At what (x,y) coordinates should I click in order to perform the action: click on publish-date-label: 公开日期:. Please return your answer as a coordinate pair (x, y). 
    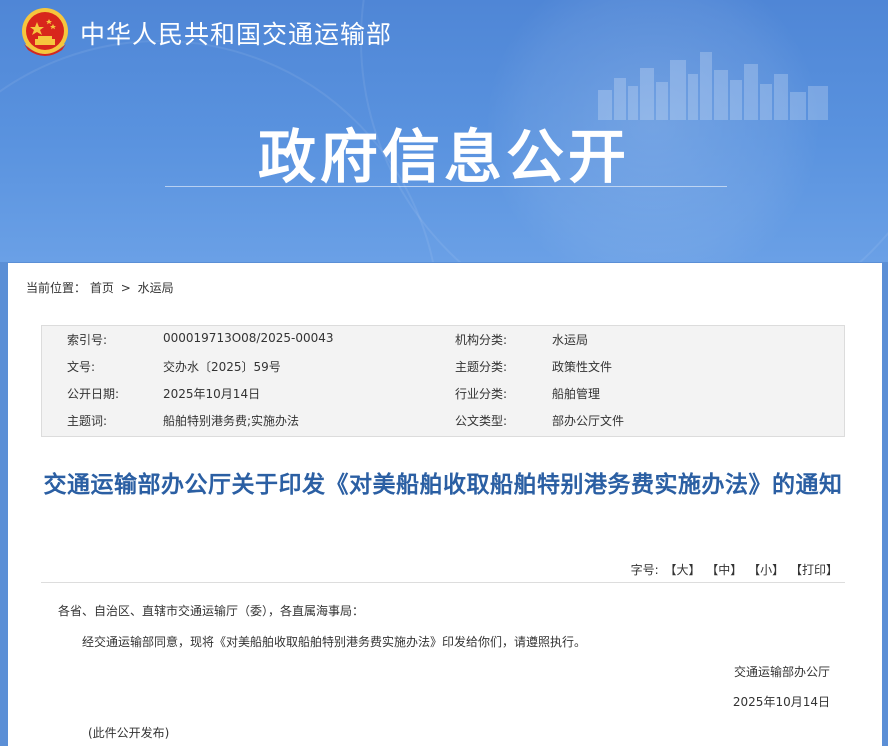
    Looking at the image, I should click on (93, 394).